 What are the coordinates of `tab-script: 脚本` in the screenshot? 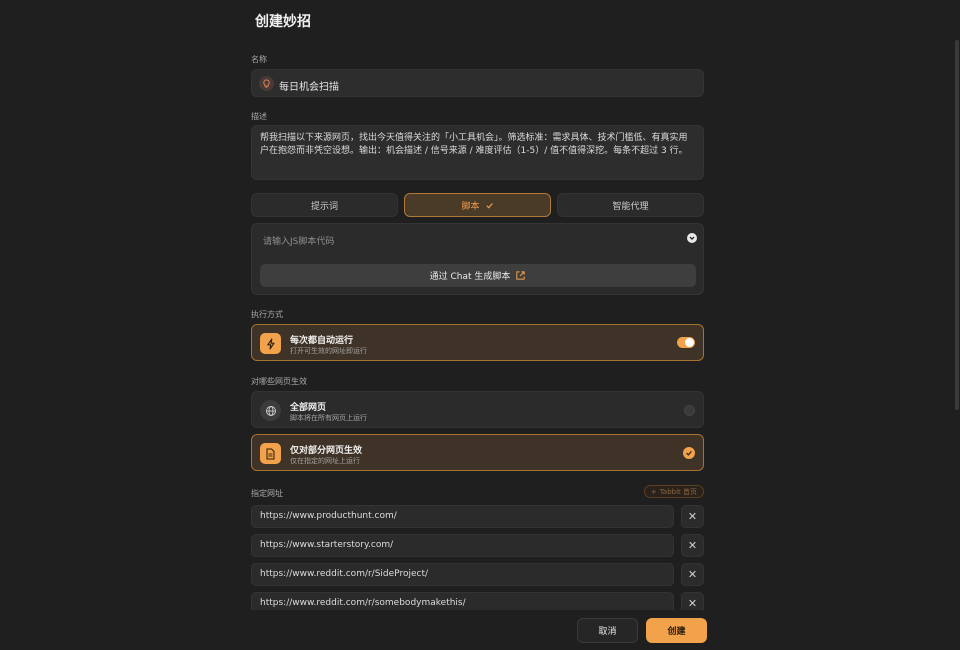 It's located at (477, 205).